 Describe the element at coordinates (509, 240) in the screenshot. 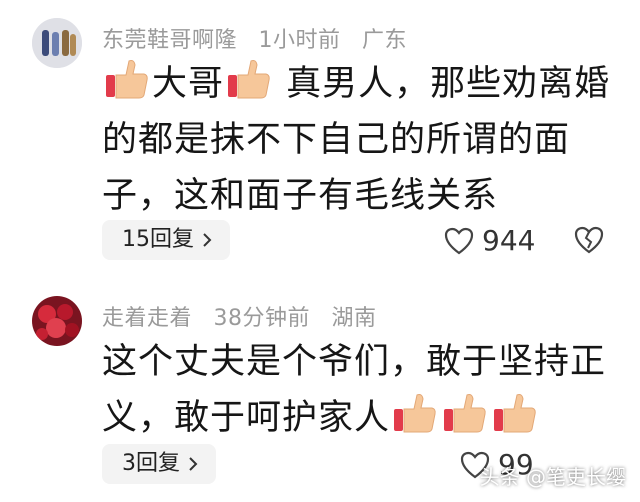

I see `like-count: 944` at that location.